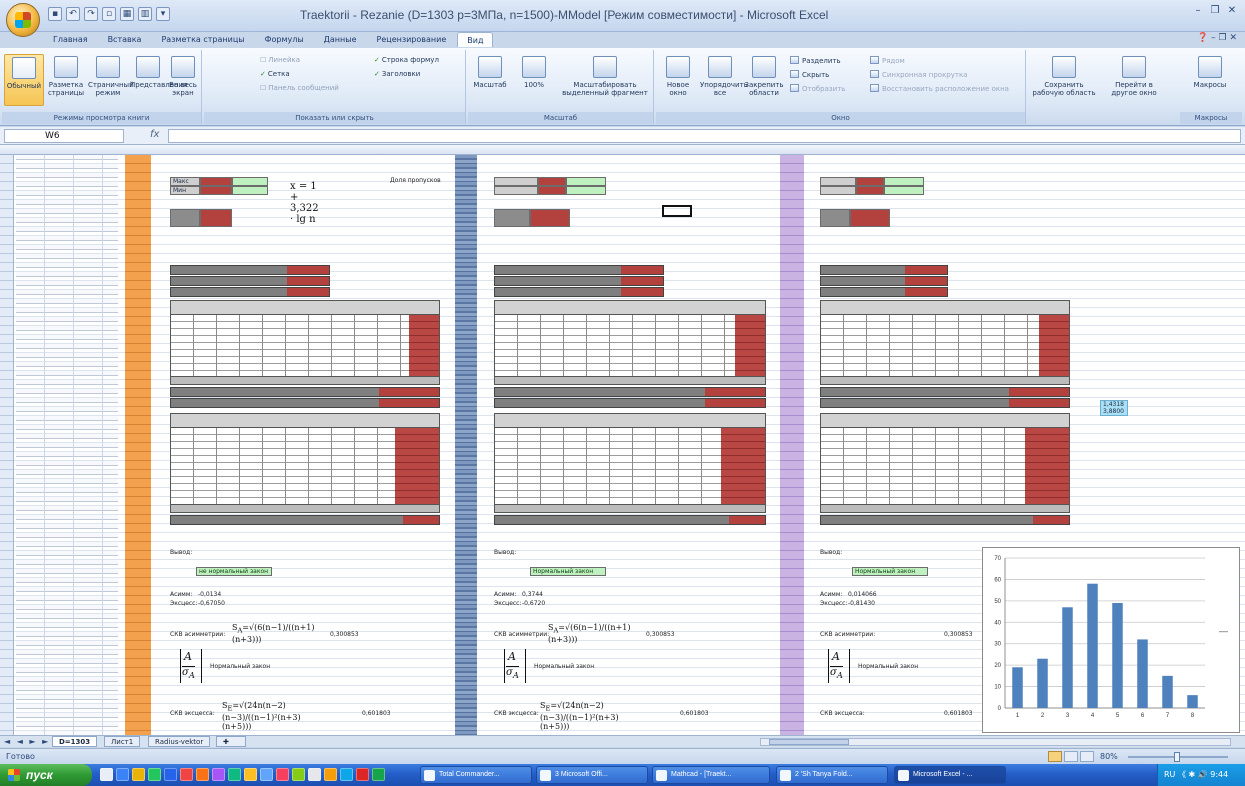  Describe the element at coordinates (234, 571) in the screenshot. I see `normality-result-left: не нормальный закон` at that location.